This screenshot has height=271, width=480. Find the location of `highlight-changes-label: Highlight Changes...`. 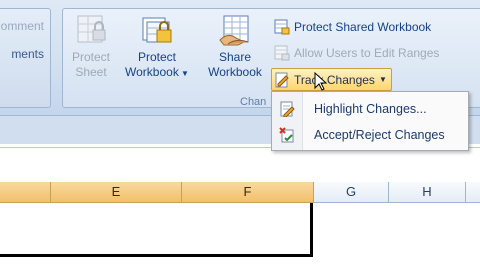

highlight-changes-label: Highlight Changes... is located at coordinates (370, 109).